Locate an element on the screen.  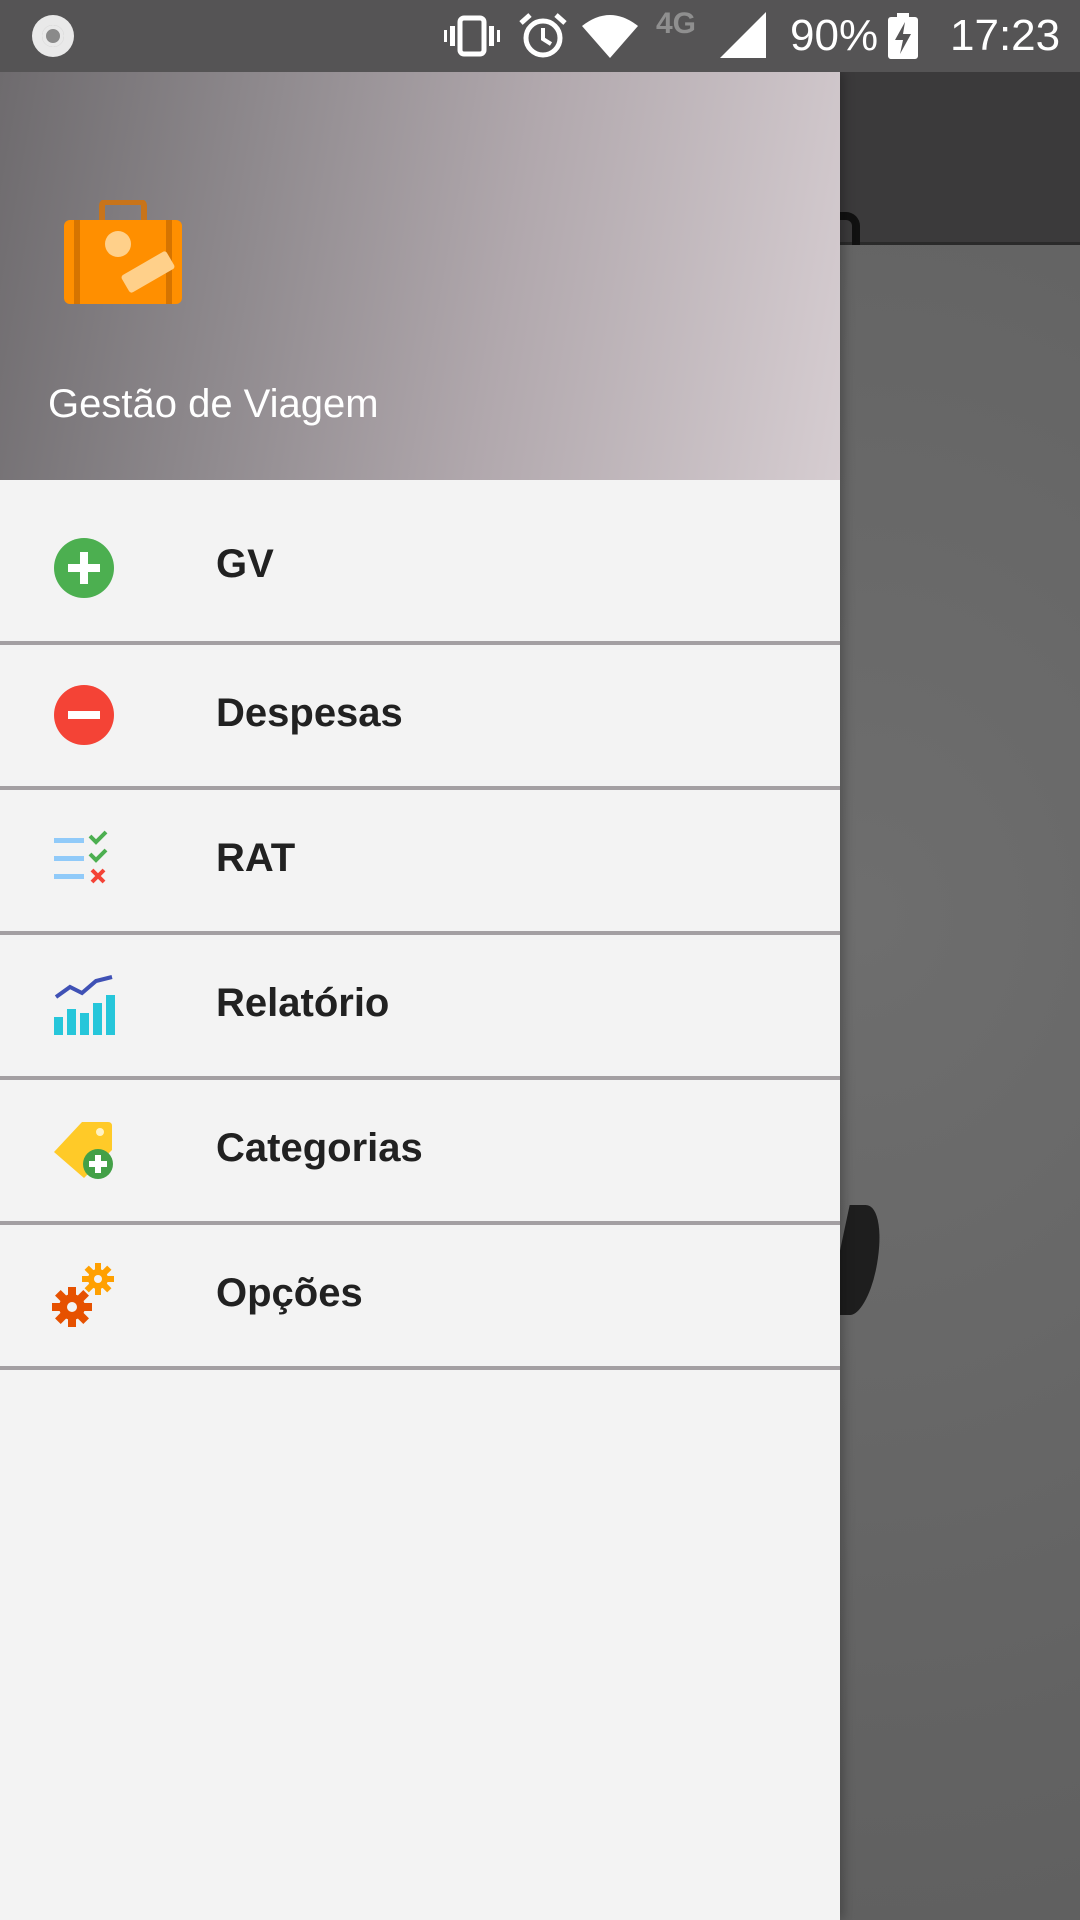
gears-icon is located at coordinates (84, 1295).